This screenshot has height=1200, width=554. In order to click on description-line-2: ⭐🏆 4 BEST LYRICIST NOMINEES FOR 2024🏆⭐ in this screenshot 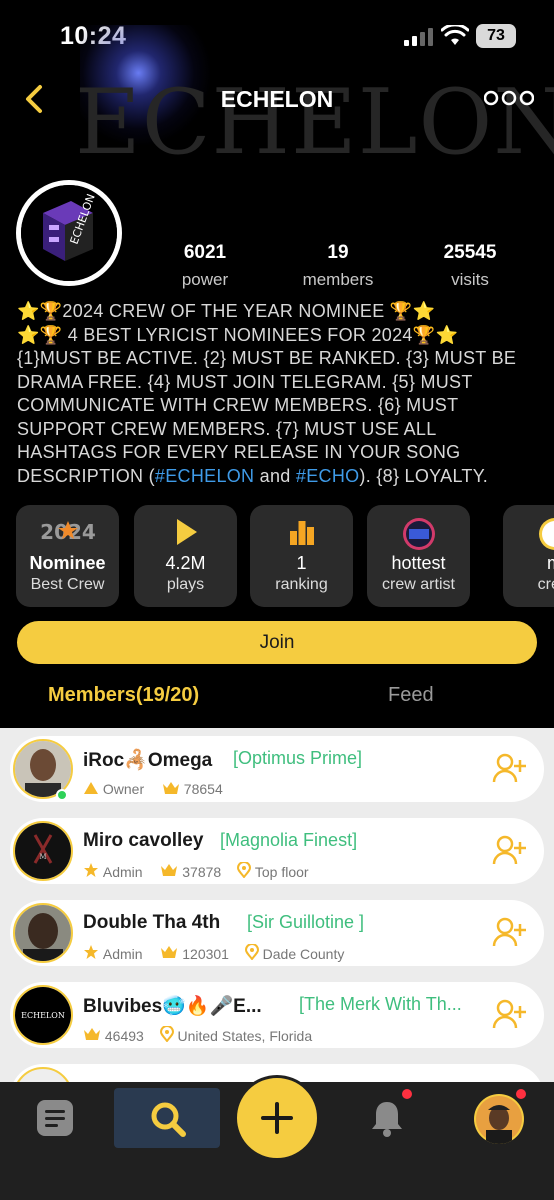, I will do `click(238, 334)`.